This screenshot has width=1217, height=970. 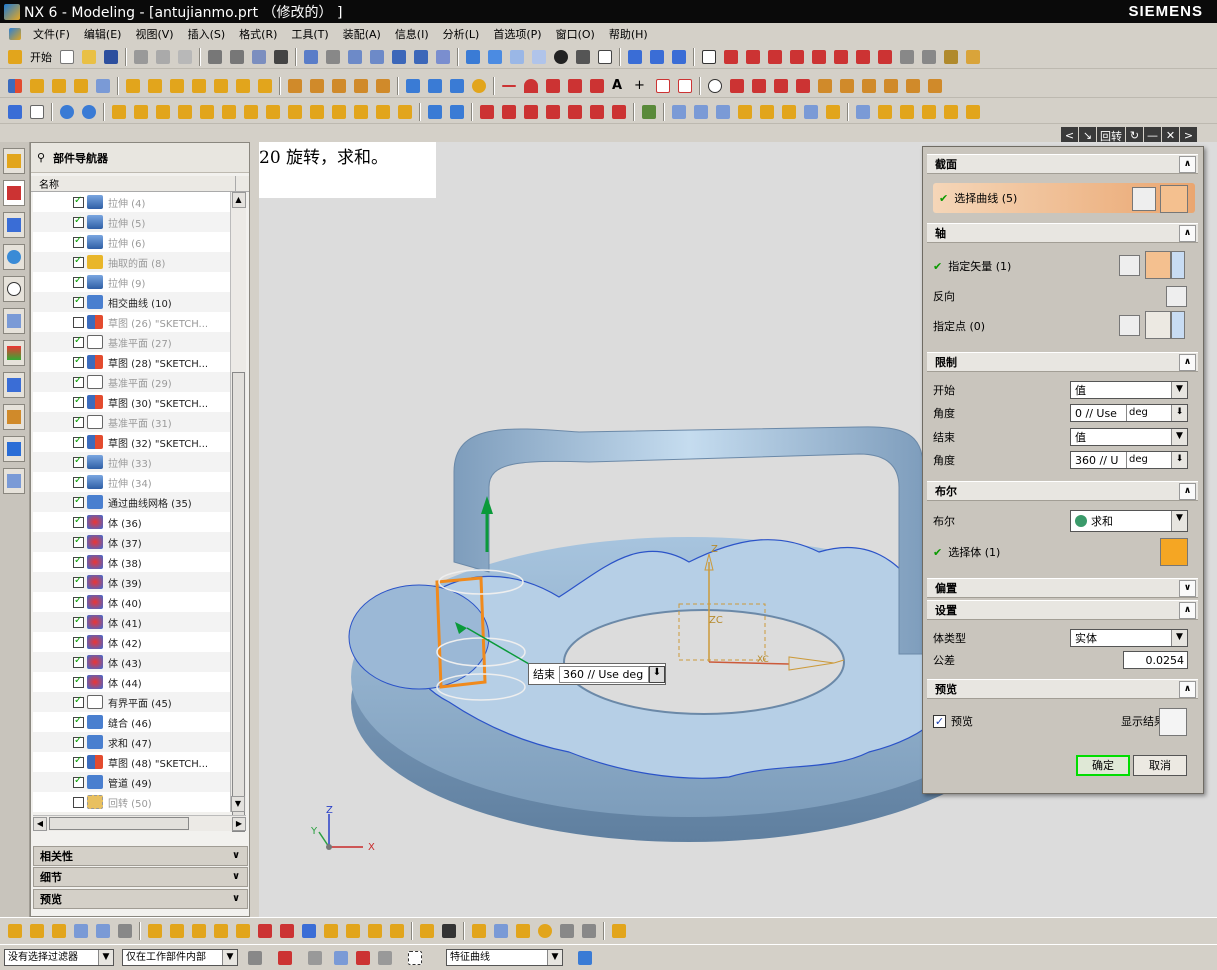 What do you see at coordinates (759, 86) in the screenshot?
I see `project-curve-icon` at bounding box center [759, 86].